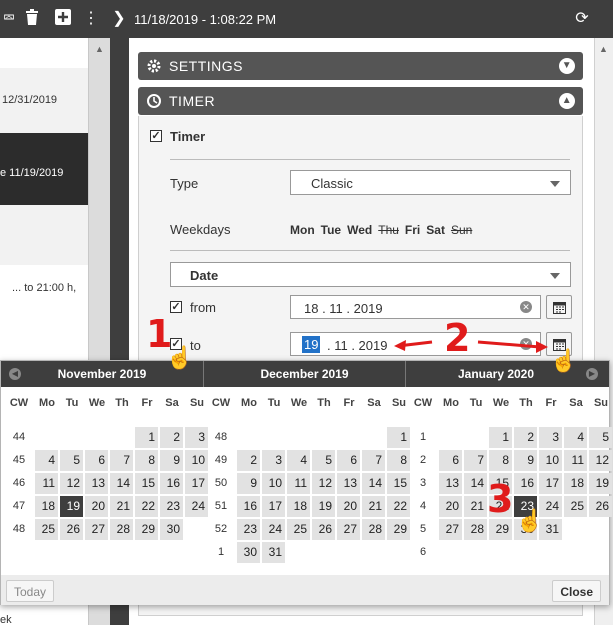  What do you see at coordinates (146, 483) in the screenshot?
I see `calendar-day: 15` at bounding box center [146, 483].